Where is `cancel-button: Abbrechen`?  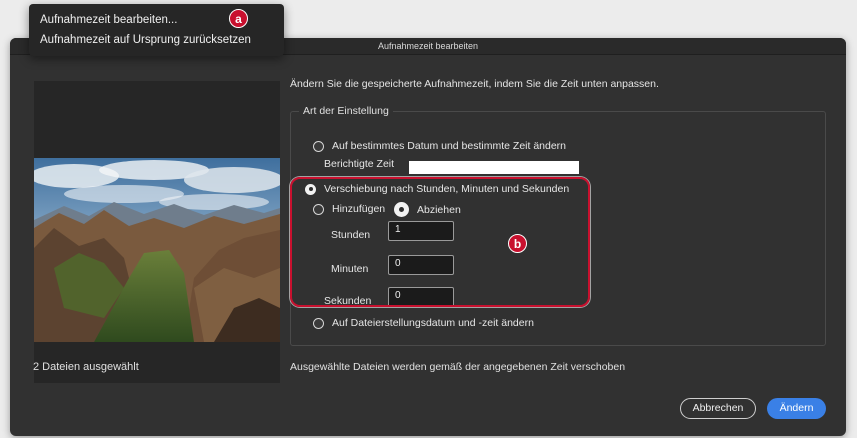 cancel-button: Abbrechen is located at coordinates (718, 408).